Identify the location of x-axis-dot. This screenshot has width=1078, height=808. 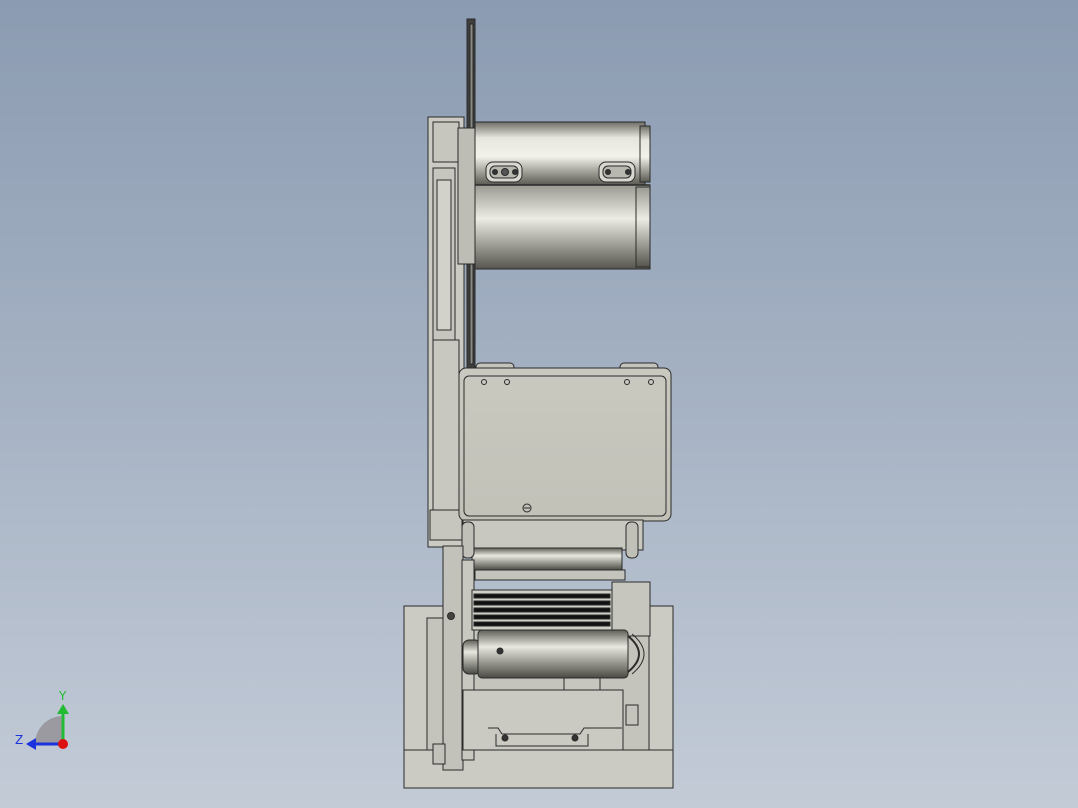
(63, 744).